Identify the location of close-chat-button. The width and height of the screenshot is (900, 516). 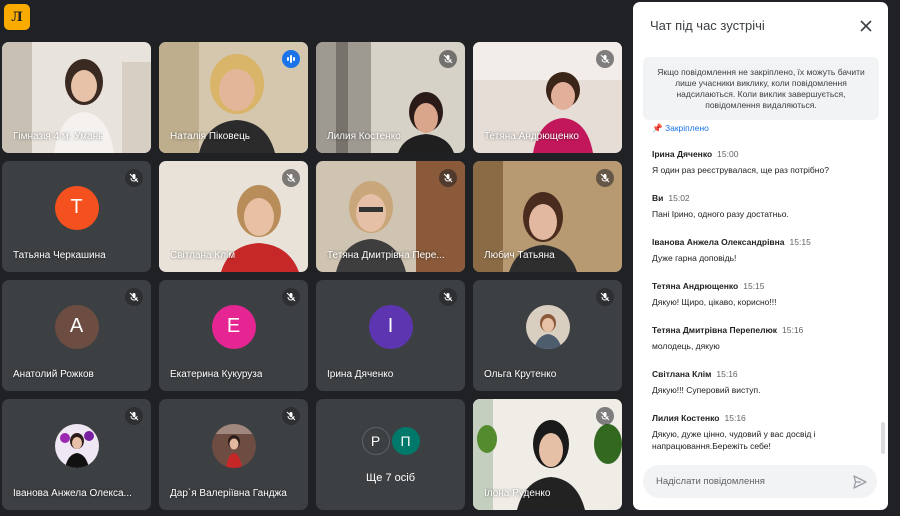
(866, 26).